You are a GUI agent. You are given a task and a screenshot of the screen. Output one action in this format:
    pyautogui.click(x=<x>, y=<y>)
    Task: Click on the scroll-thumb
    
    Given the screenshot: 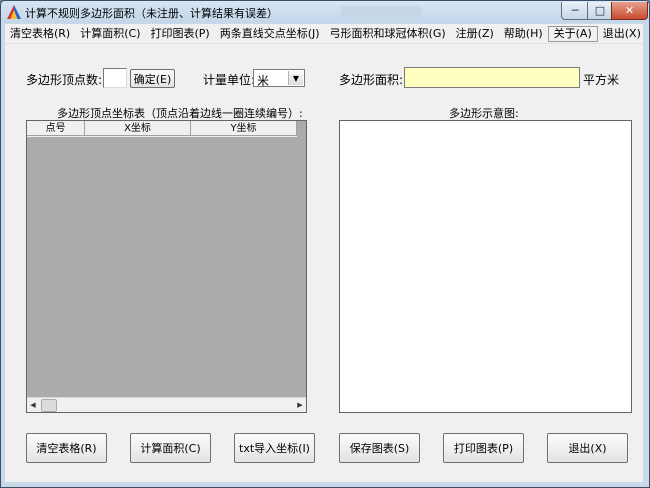 What is the action you would take?
    pyautogui.click(x=49, y=405)
    